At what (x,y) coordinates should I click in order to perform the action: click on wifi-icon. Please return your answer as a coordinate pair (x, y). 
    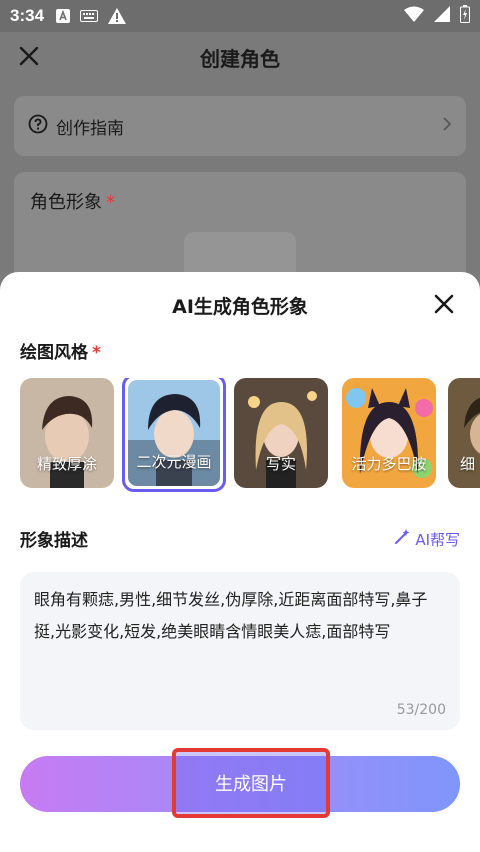
    Looking at the image, I should click on (414, 16).